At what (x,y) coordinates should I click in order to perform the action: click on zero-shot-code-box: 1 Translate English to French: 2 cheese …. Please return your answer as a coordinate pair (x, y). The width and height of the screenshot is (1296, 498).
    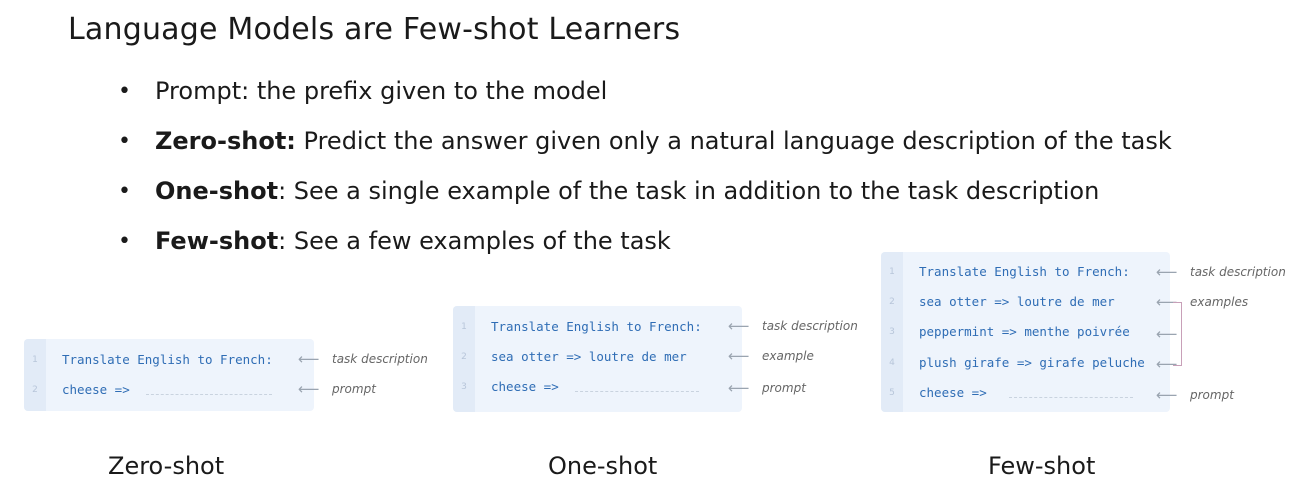
    Looking at the image, I should click on (169, 375).